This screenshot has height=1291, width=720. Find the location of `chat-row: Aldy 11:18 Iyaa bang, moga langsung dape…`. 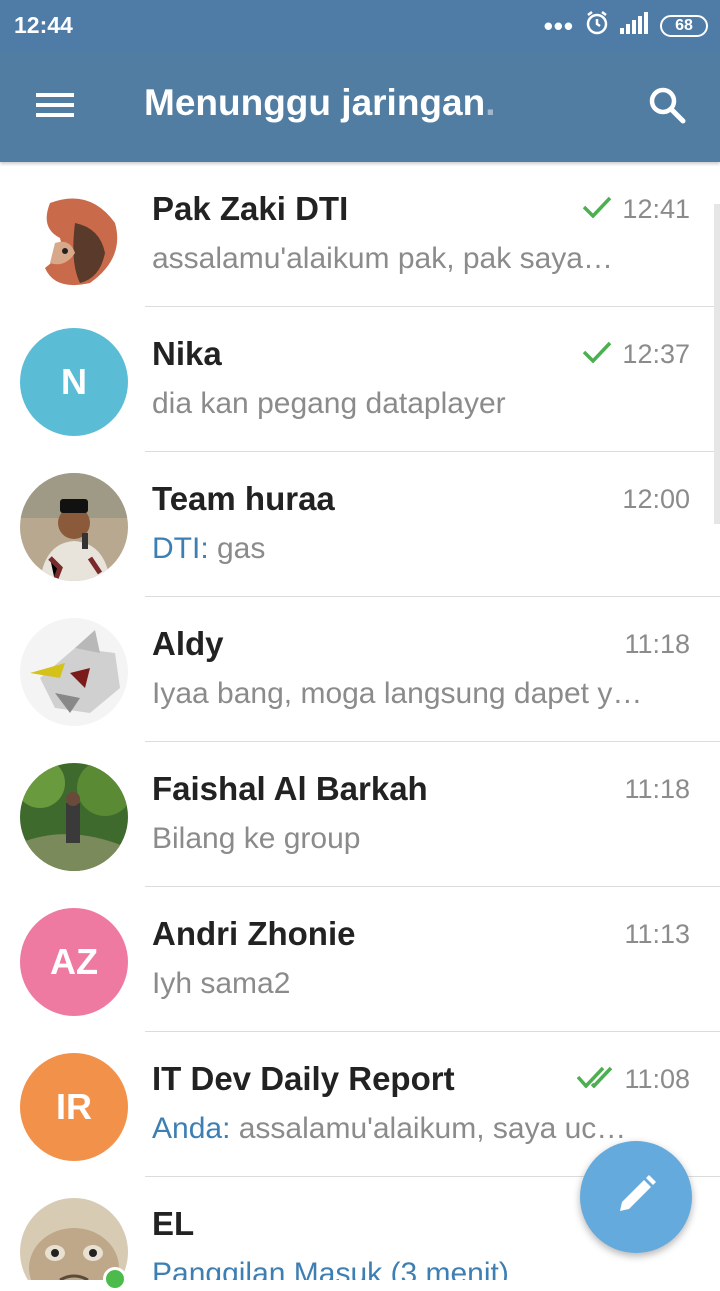

chat-row: Aldy 11:18 Iyaa bang, moga langsung dape… is located at coordinates (360, 669).